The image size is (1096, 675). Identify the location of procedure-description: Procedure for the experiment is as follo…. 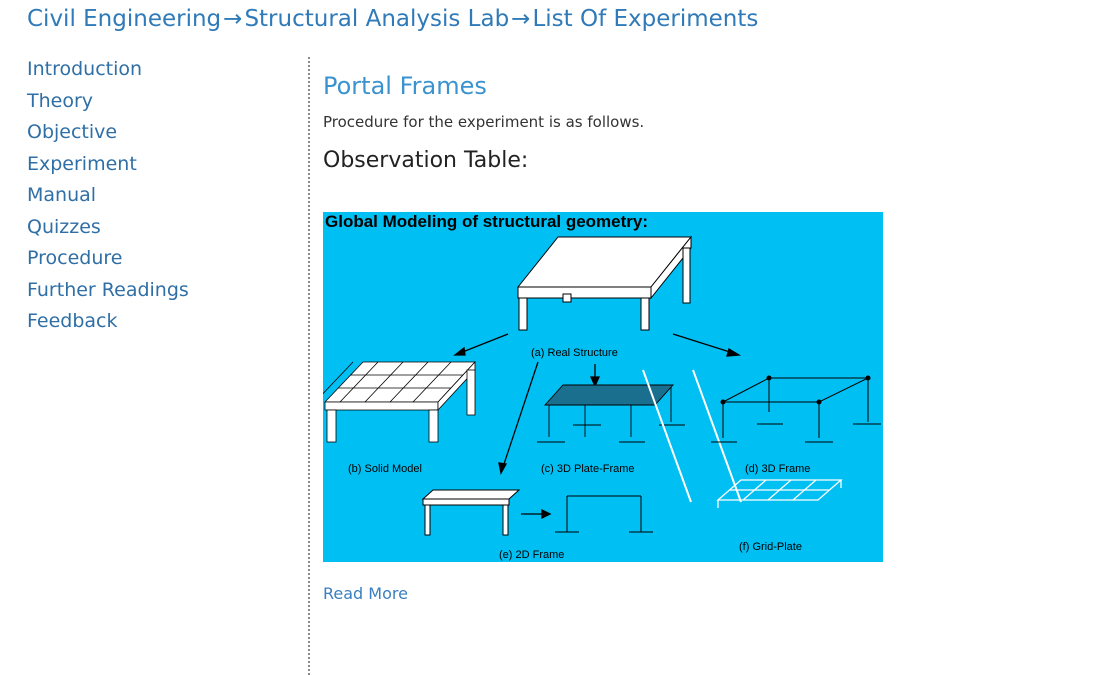
(484, 122).